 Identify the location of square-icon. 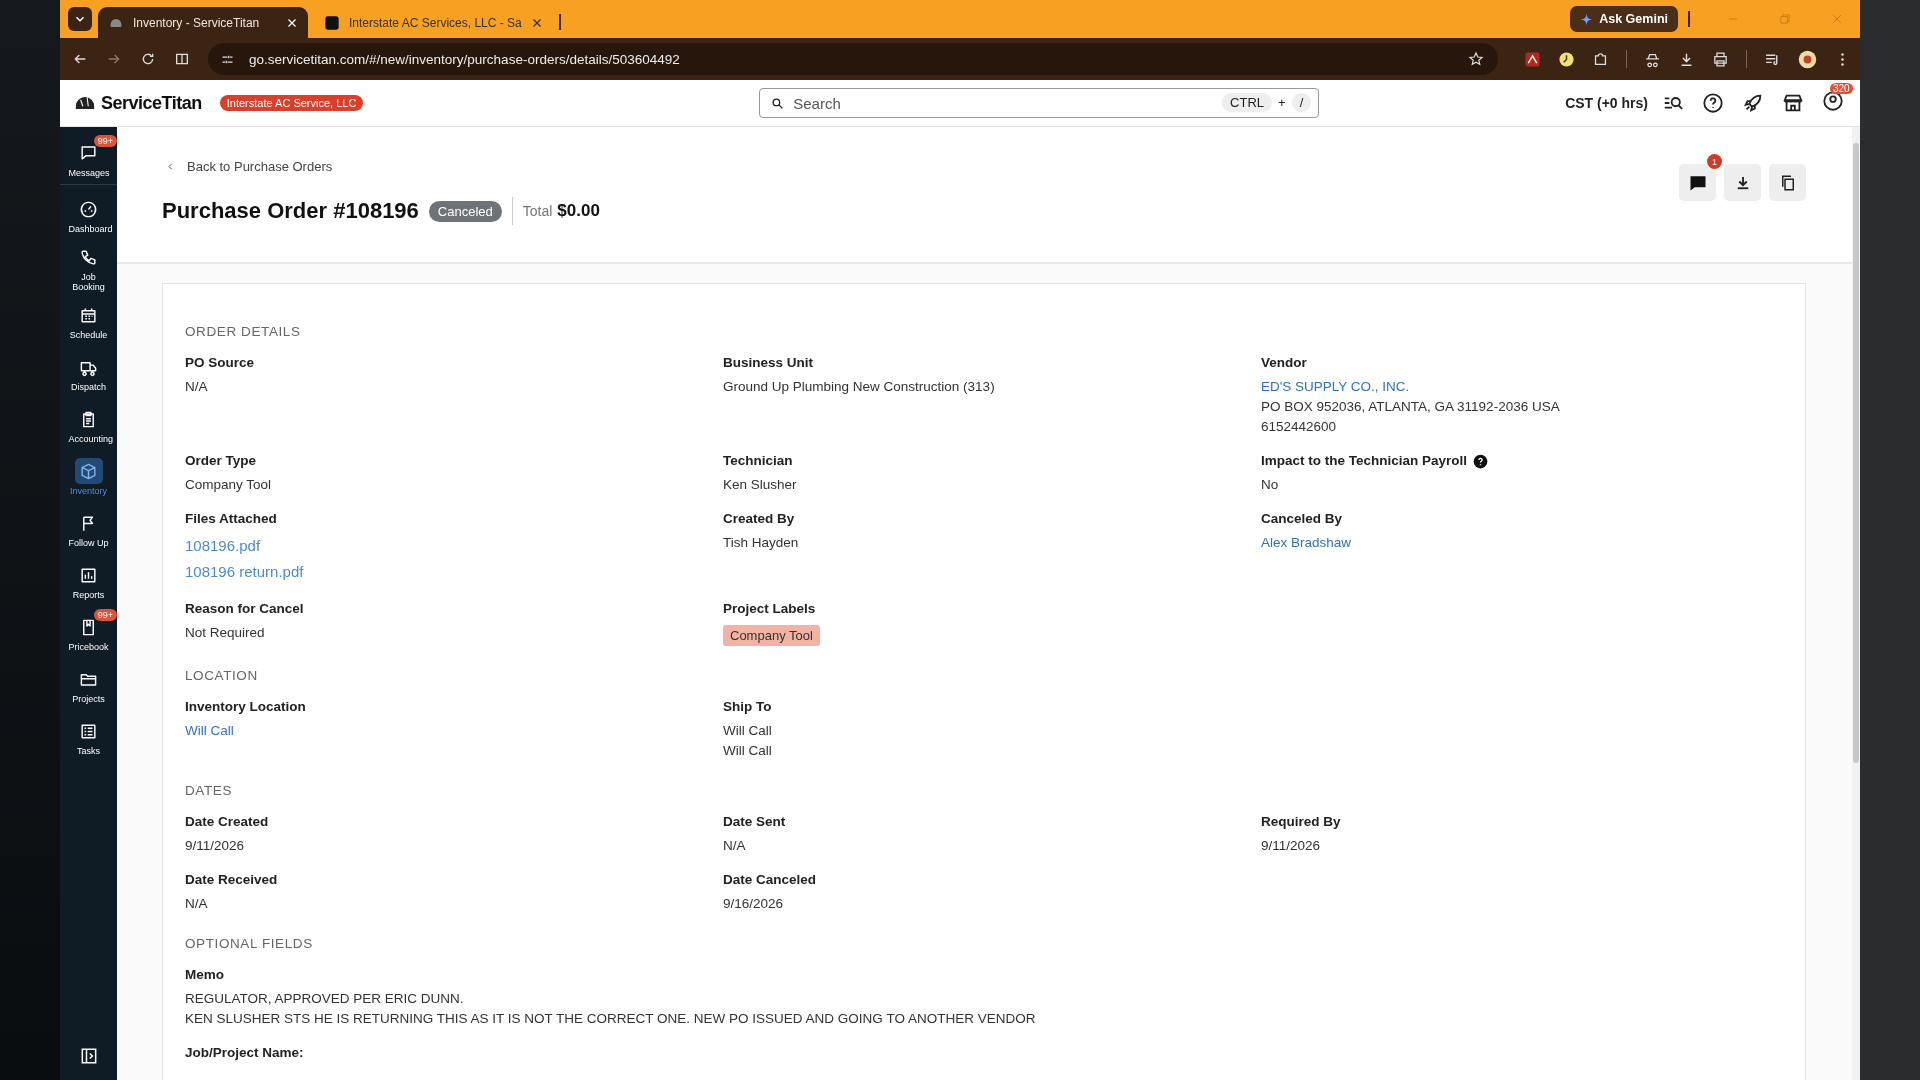
(332, 22).